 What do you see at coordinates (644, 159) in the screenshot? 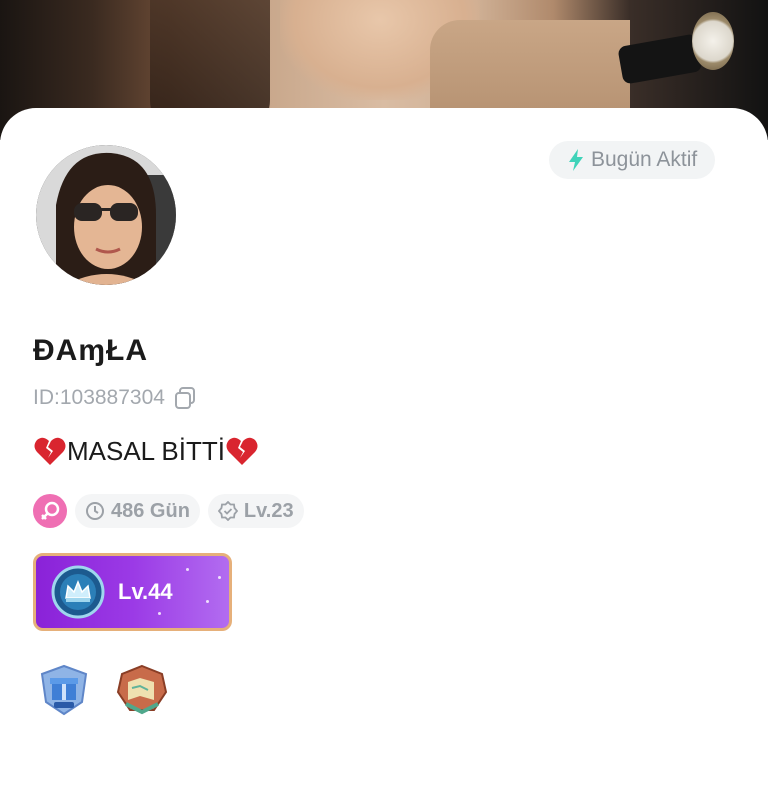
I see `active-status-text: Bugün Aktif` at bounding box center [644, 159].